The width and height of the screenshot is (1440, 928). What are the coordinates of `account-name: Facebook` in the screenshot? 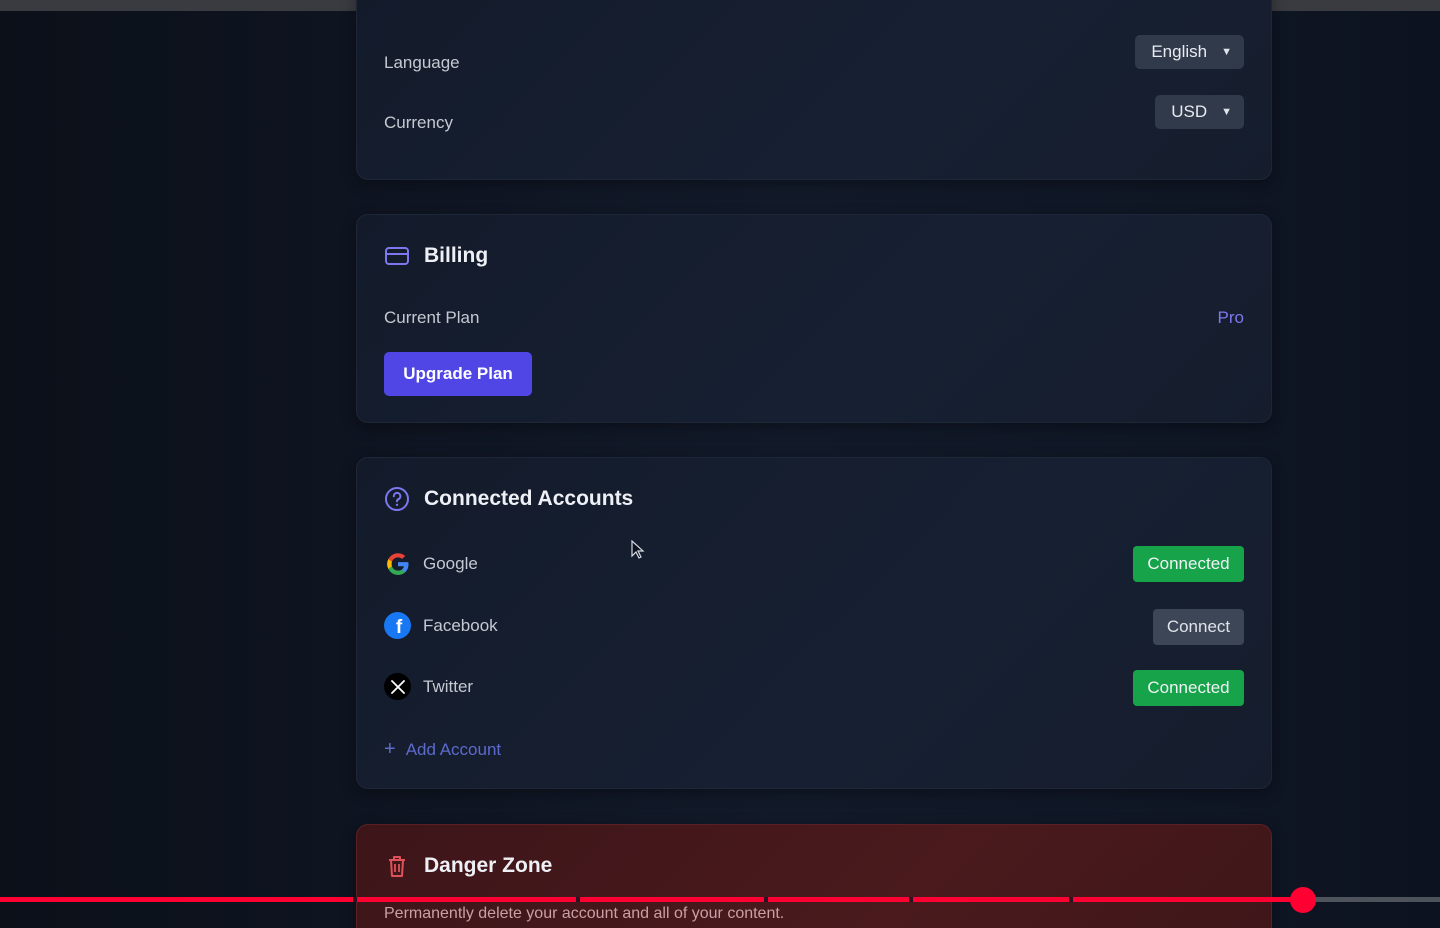 It's located at (460, 625).